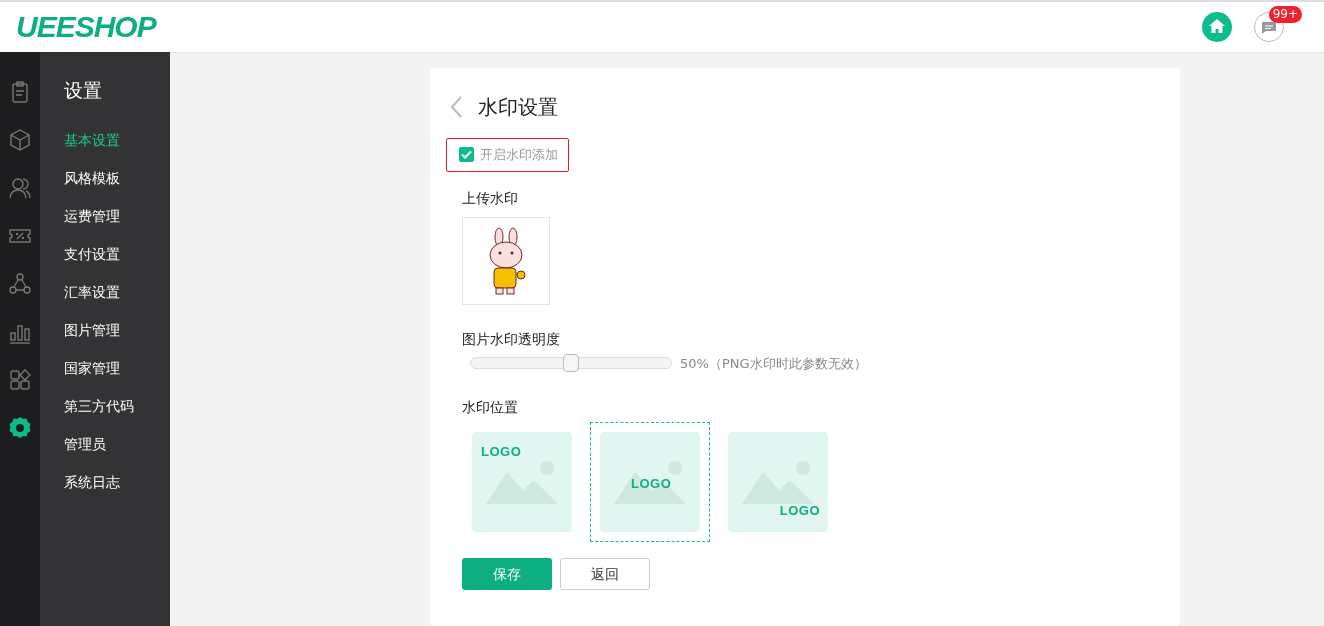 Image resolution: width=1324 pixels, height=626 pixels. I want to click on settings-icon, so click(20, 428).